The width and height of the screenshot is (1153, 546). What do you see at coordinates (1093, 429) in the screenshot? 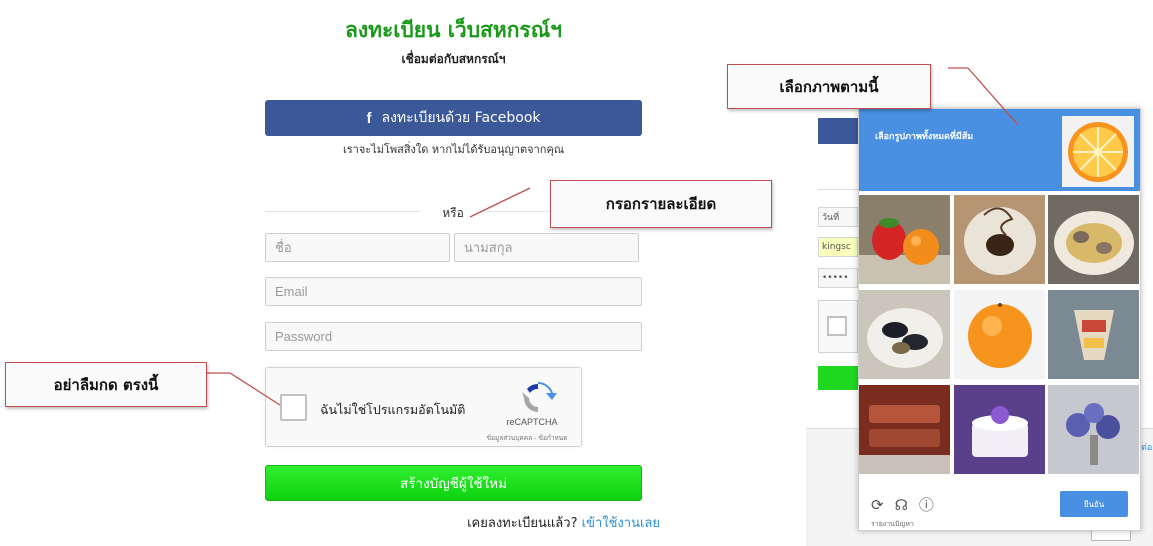
I see `tile-flower-centerpiece` at bounding box center [1093, 429].